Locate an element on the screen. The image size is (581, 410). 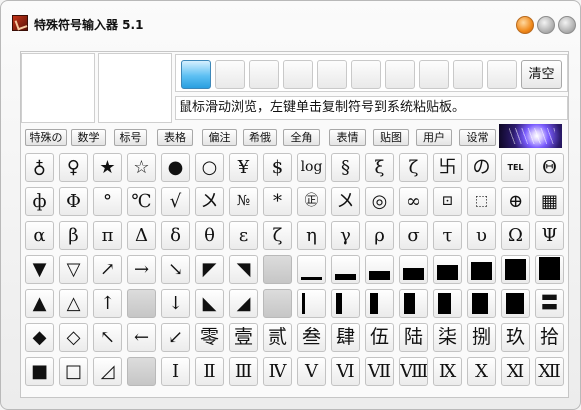
symbol-cell: ↙ is located at coordinates (175, 337).